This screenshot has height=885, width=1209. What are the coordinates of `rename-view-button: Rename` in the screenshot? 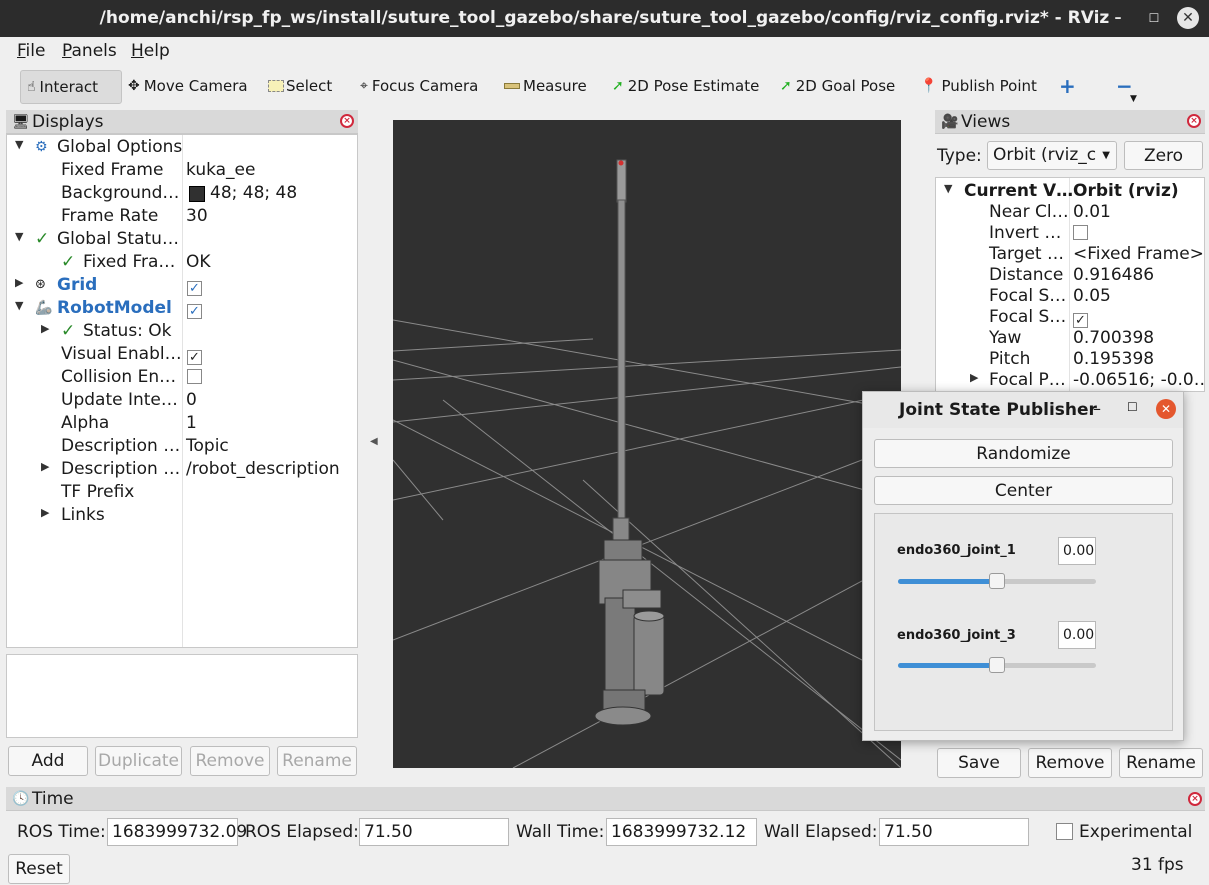 It's located at (1161, 763).